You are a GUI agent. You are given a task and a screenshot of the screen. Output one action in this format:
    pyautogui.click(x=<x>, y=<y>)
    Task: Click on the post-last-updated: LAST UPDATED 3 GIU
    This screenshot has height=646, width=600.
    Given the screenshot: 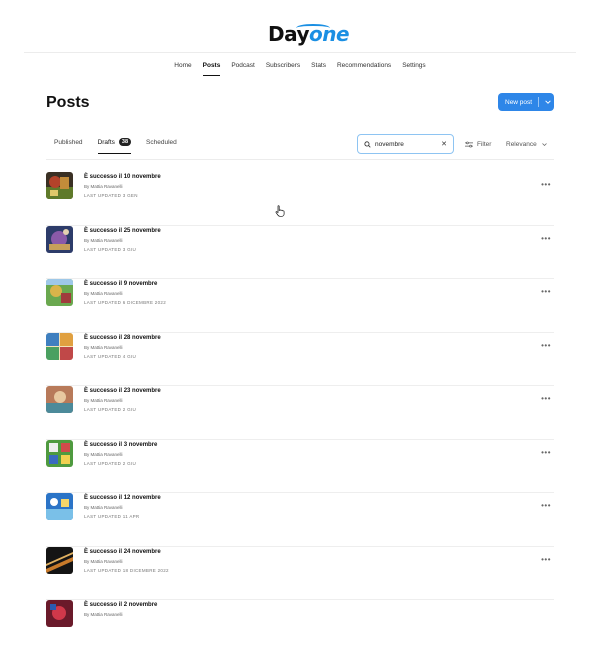 What is the action you would take?
    pyautogui.click(x=110, y=249)
    